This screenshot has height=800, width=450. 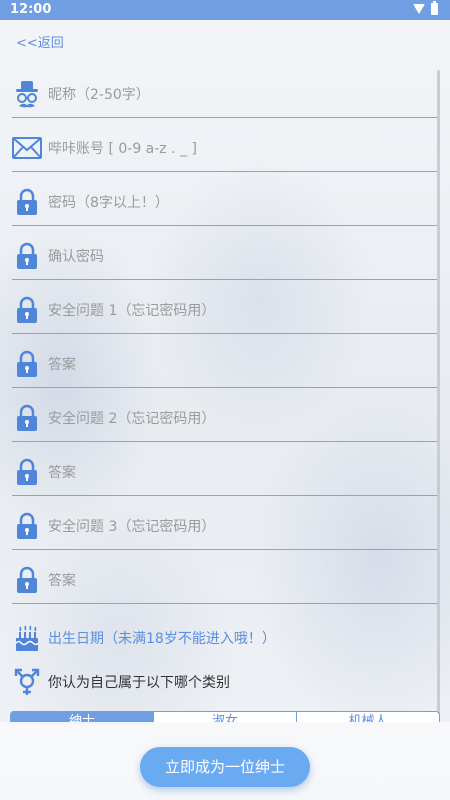 What do you see at coordinates (224, 526) in the screenshot?
I see `security-question-3-field: 安全问题 3（忘记密码用）` at bounding box center [224, 526].